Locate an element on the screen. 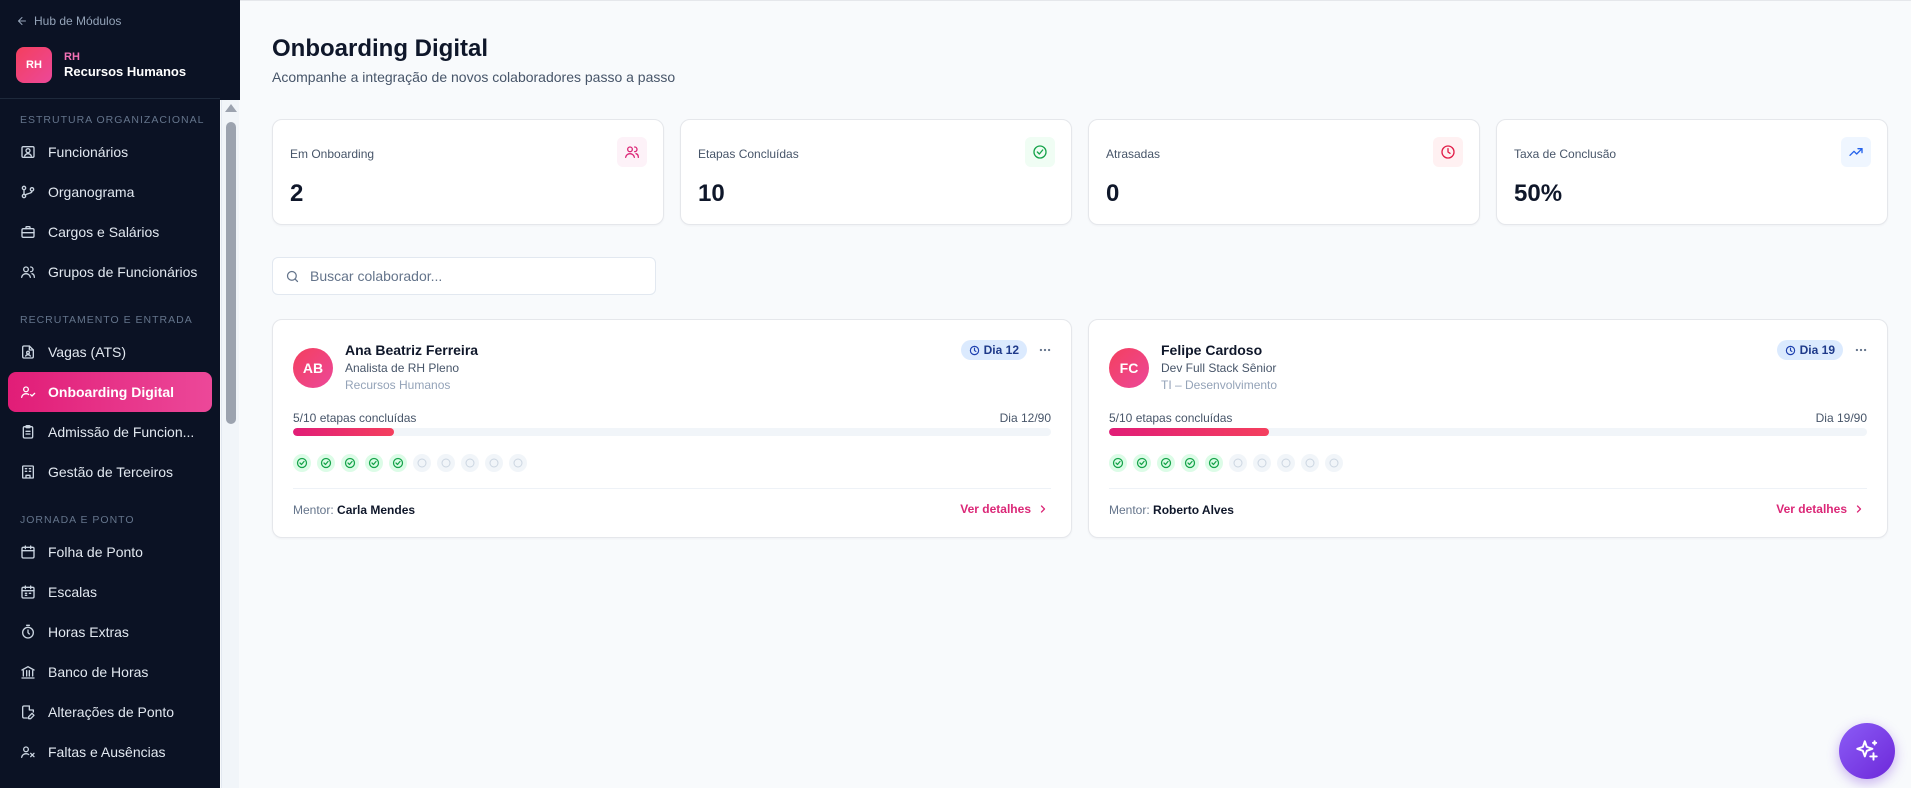  step-indicators is located at coordinates (410, 463).